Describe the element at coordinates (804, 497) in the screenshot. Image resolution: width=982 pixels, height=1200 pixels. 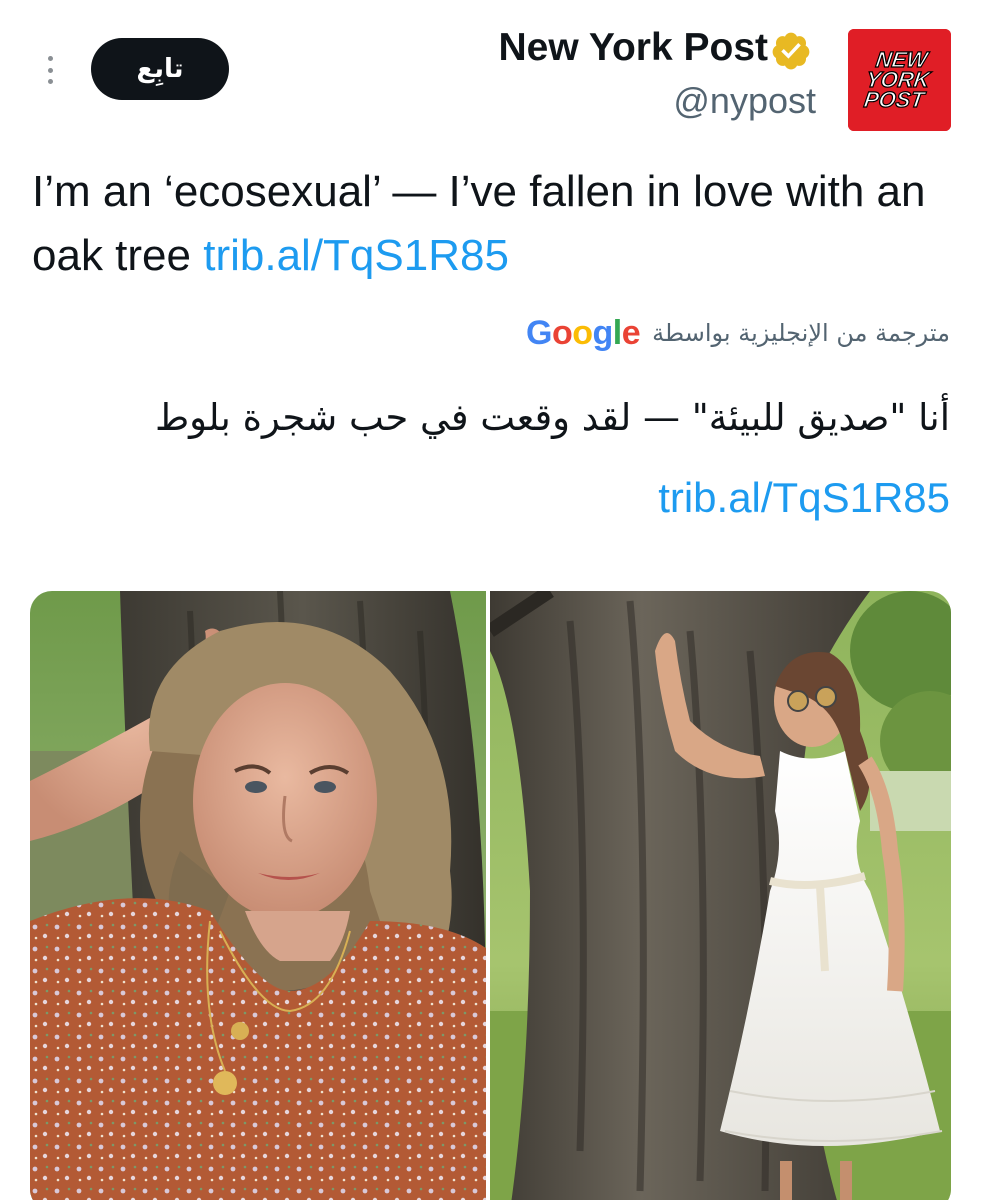
I see `translated-link: trib.al/TqS1R85` at that location.